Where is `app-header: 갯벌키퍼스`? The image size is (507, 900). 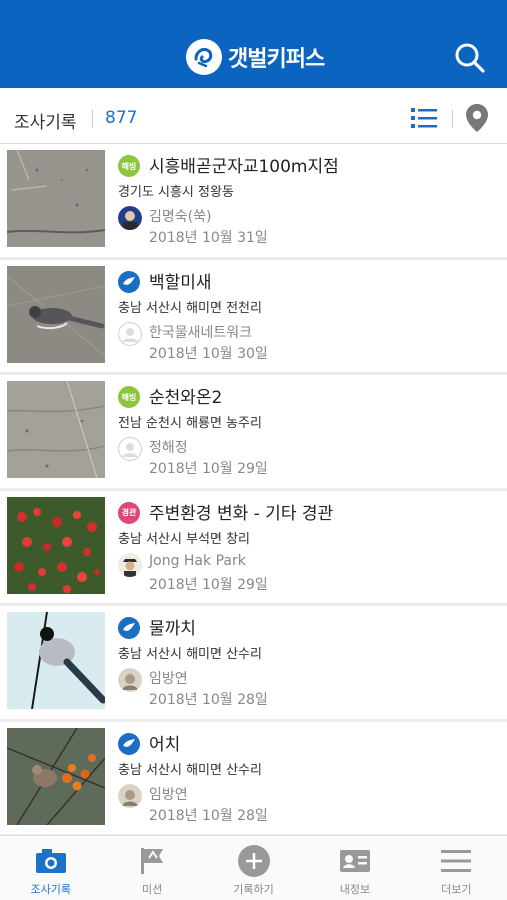
app-header: 갯벌키퍼스 is located at coordinates (253, 44).